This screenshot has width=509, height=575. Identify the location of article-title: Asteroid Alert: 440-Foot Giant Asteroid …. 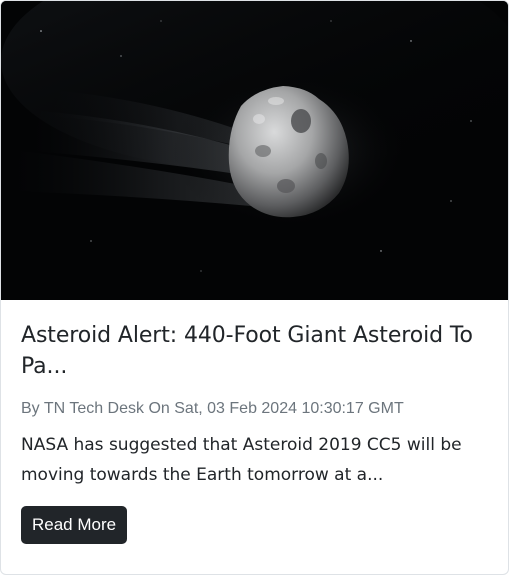
(251, 351).